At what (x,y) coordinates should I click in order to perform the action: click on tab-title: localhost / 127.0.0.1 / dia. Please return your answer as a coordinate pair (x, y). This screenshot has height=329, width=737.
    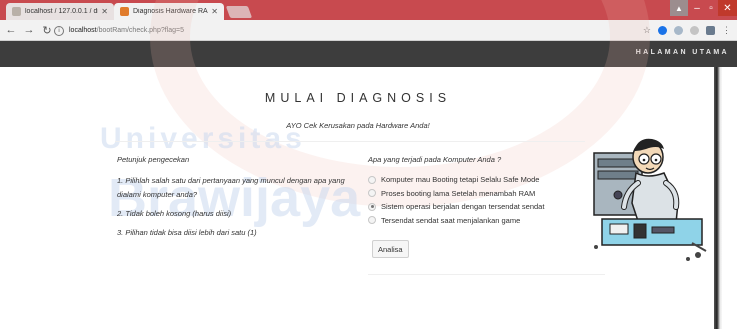
    Looking at the image, I should click on (62, 11).